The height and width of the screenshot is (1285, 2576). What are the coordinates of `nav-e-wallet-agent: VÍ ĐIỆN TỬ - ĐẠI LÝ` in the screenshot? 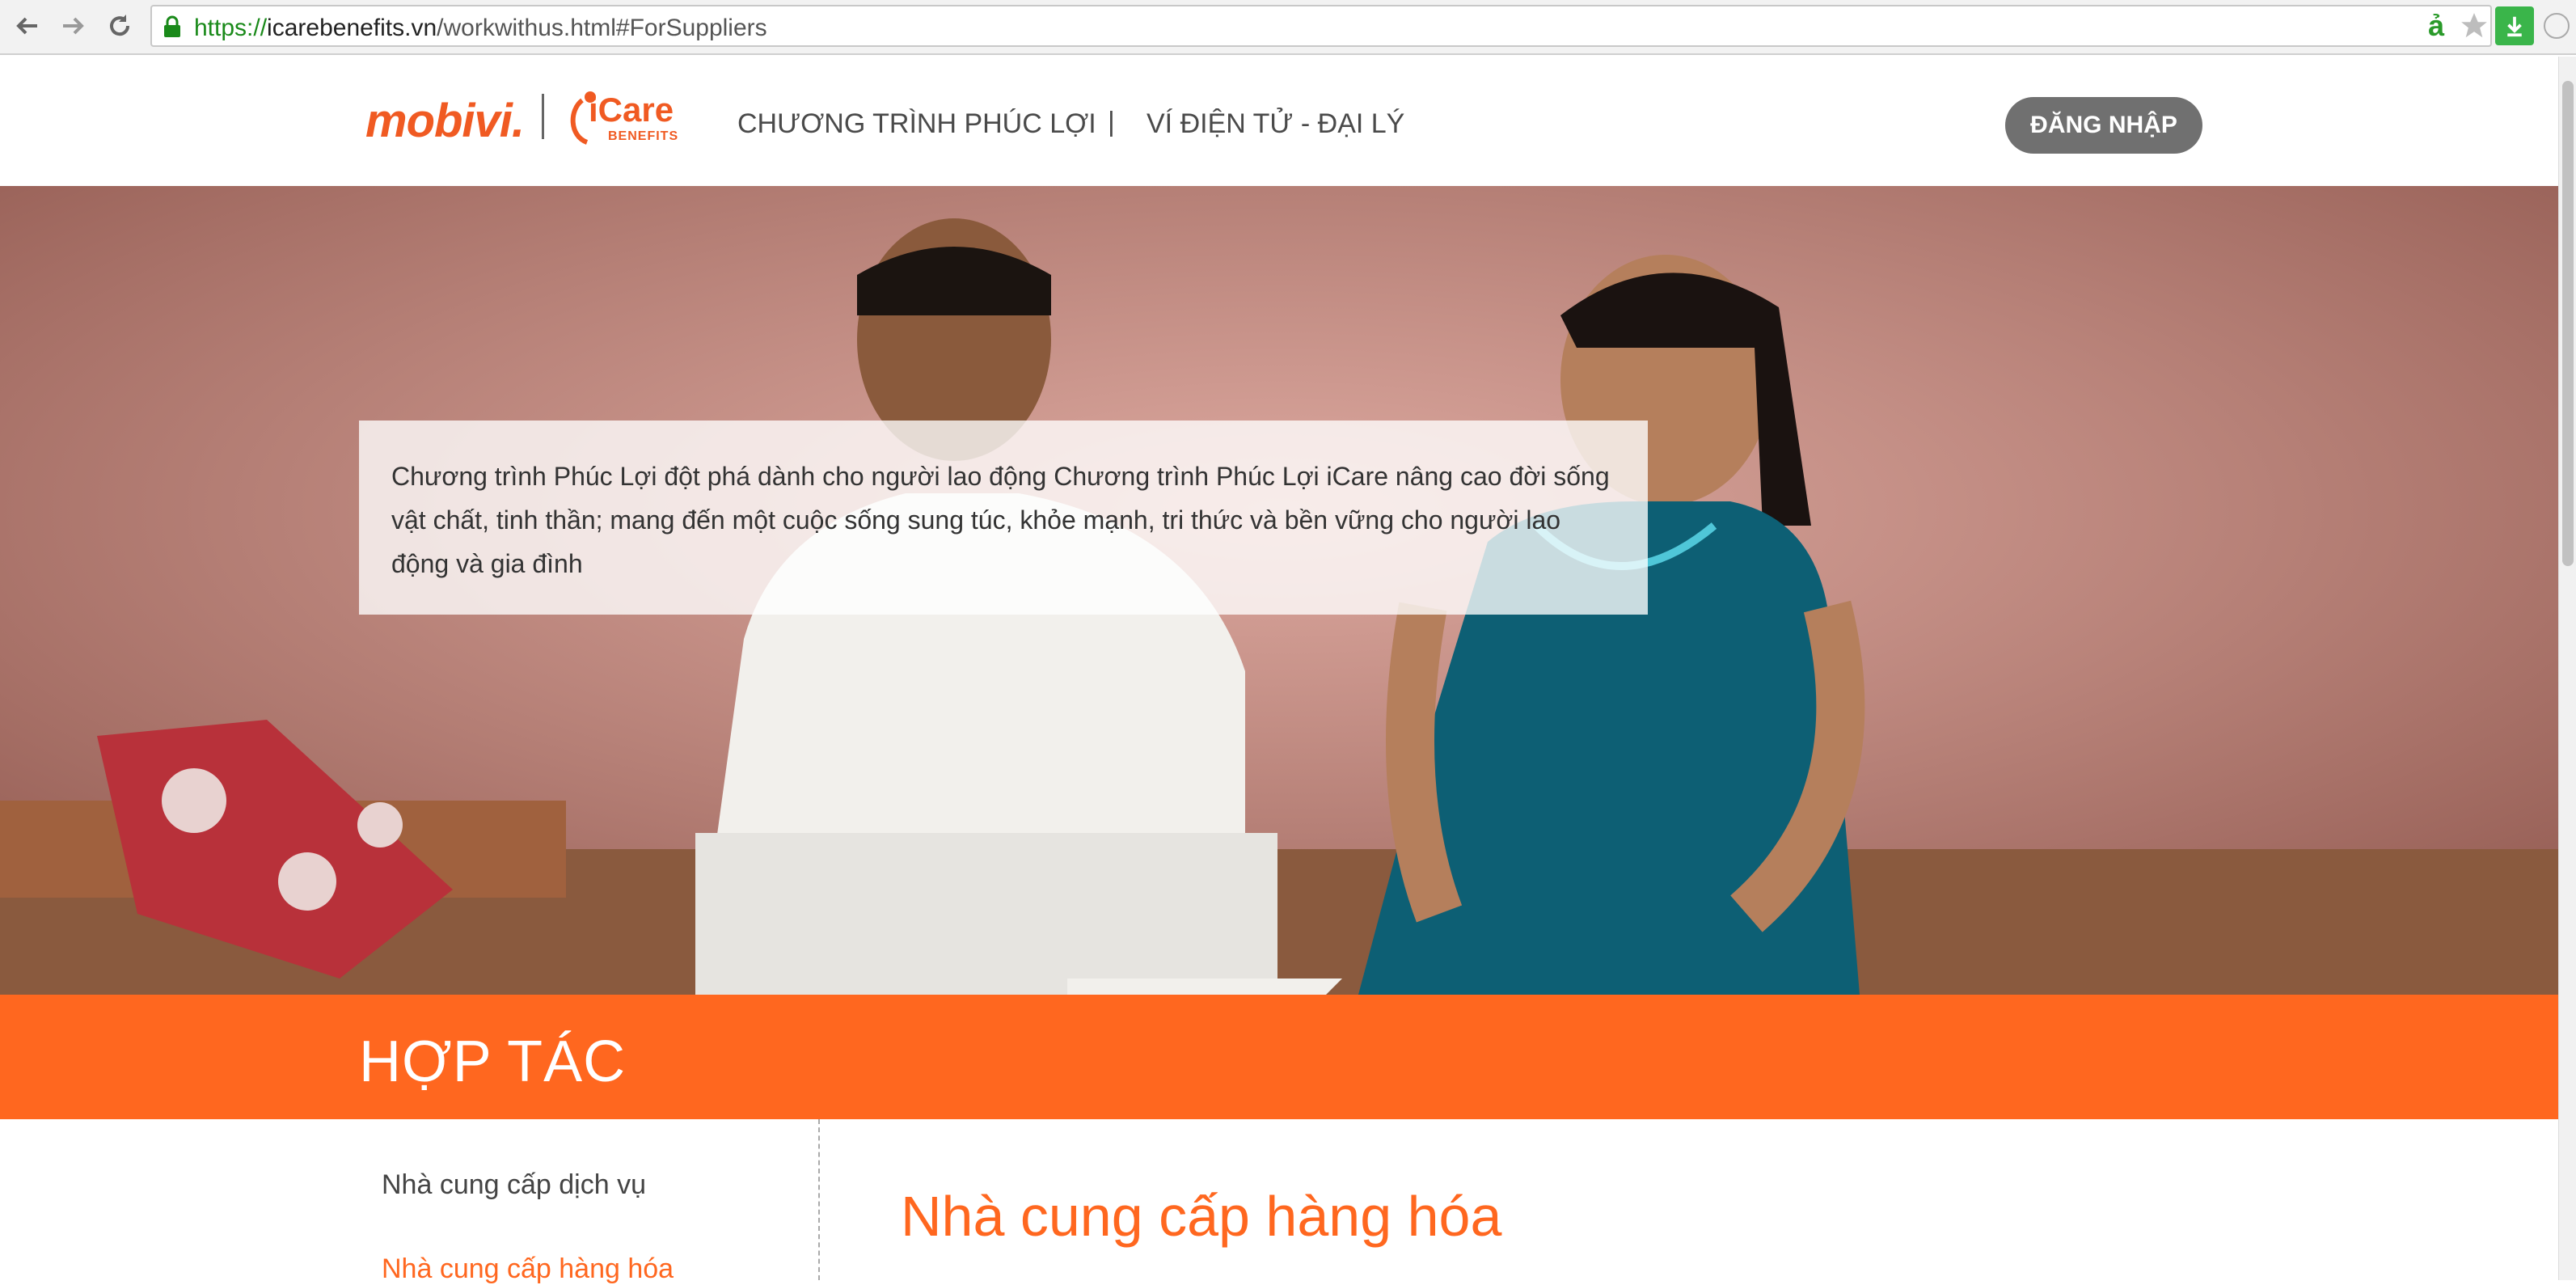 It's located at (1275, 124).